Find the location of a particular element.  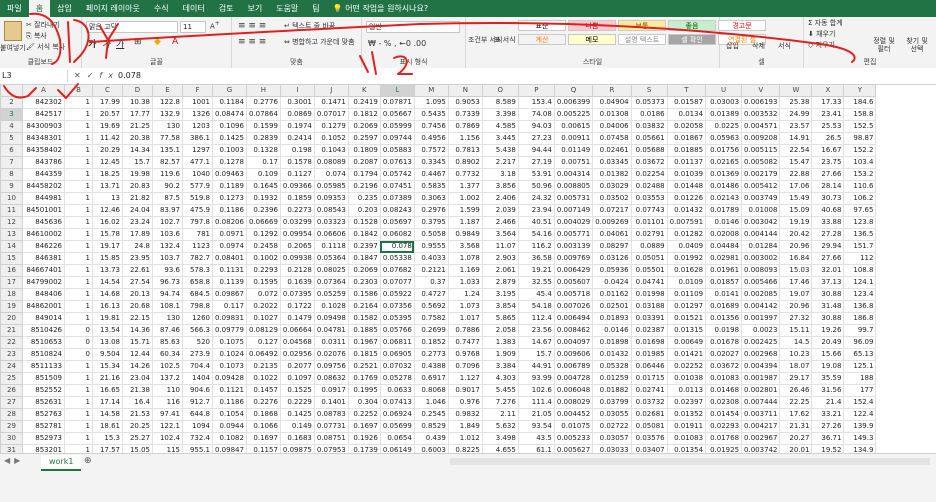

cell: 3.568 is located at coordinates (465, 246).